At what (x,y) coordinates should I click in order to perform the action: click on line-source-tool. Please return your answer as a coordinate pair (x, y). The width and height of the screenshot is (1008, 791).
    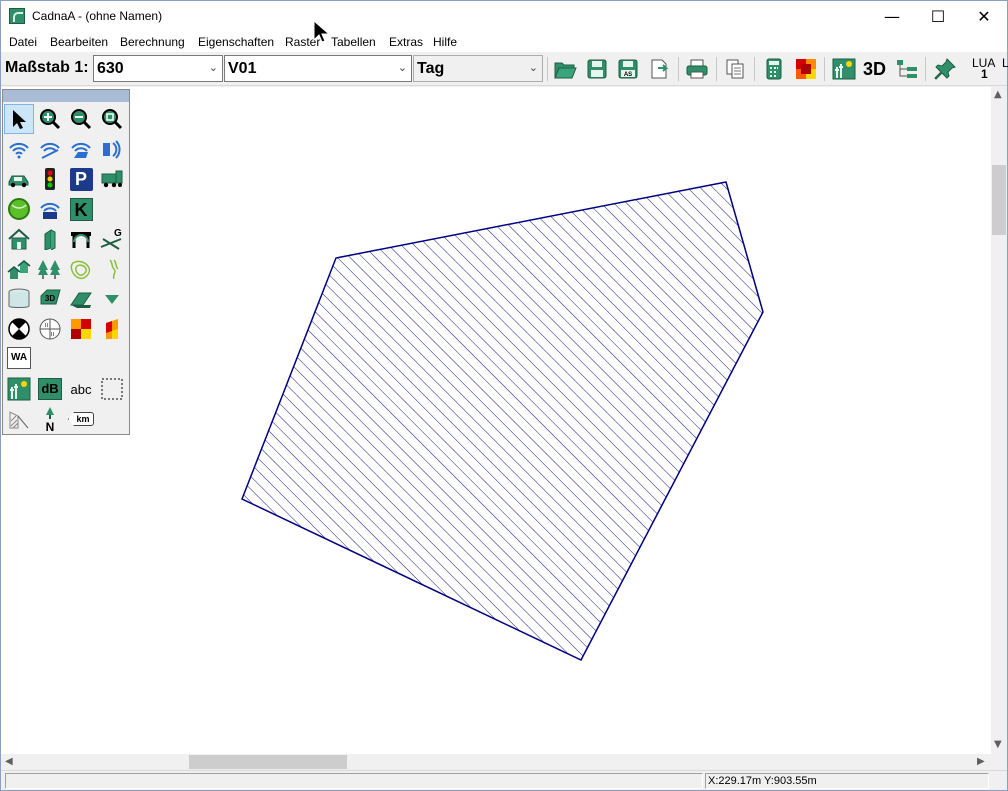
    Looking at the image, I should click on (50, 149).